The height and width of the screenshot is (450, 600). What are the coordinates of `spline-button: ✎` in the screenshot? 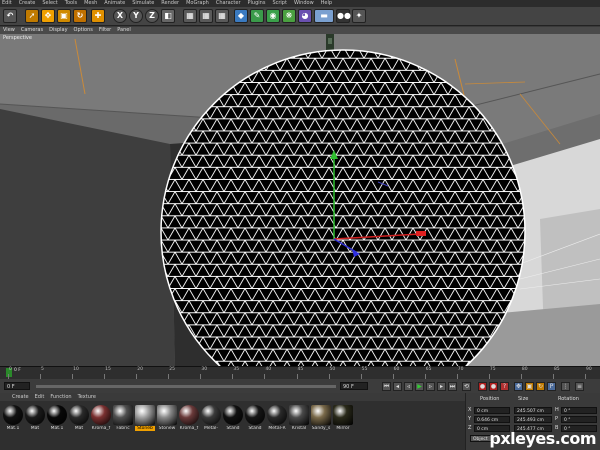 It's located at (257, 16).